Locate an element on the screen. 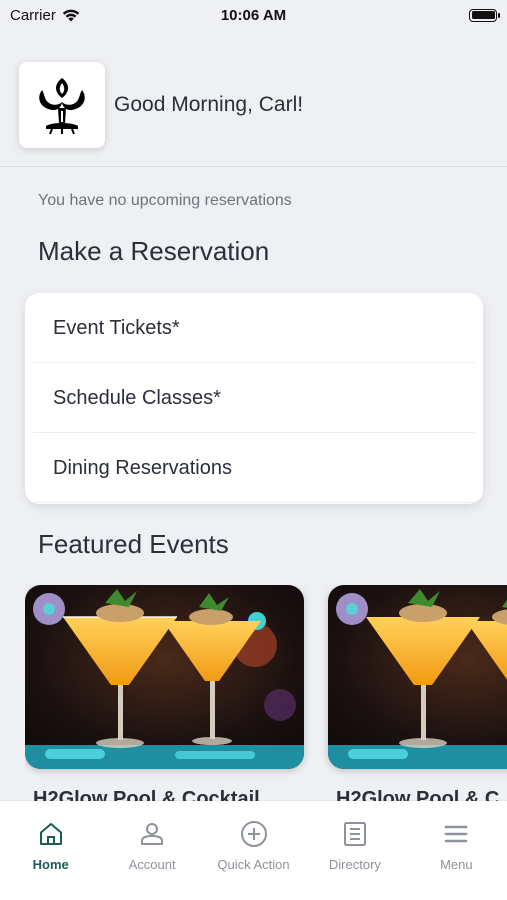 The image size is (507, 900). tree-logo-icon is located at coordinates (62, 106).